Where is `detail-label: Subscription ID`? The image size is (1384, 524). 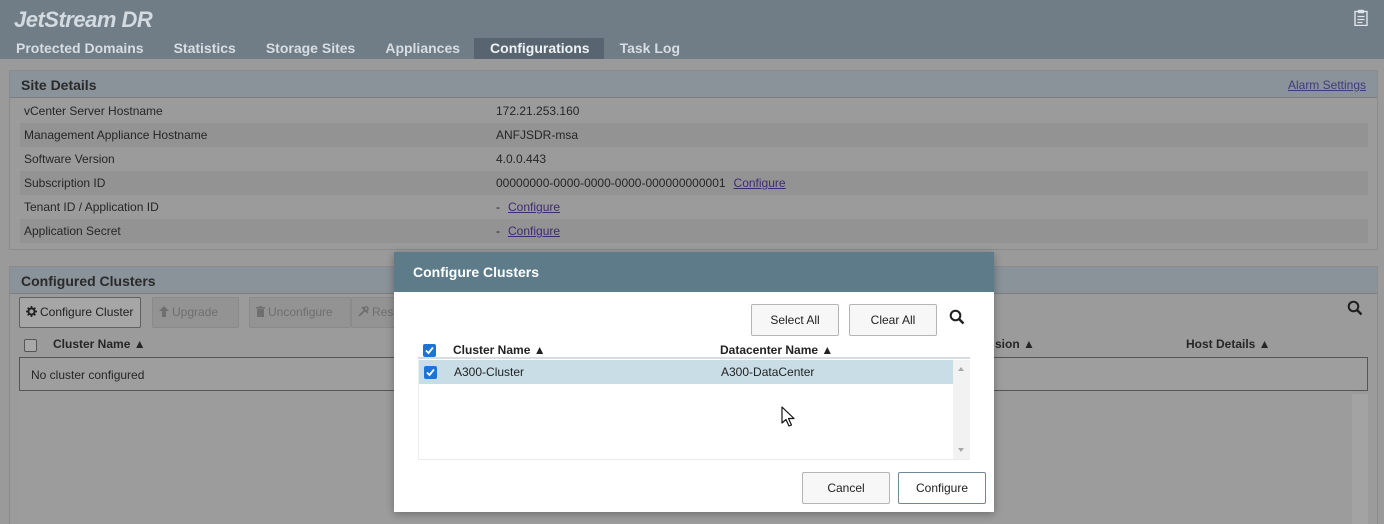
detail-label: Subscription ID is located at coordinates (65, 183).